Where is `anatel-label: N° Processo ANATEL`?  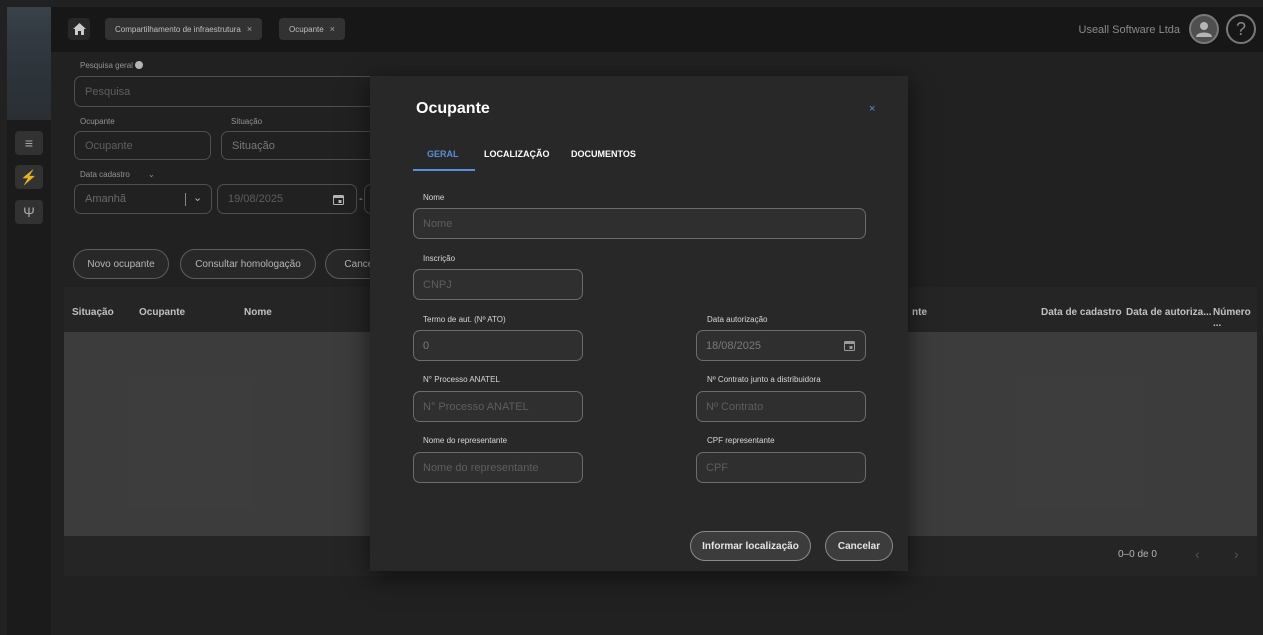
anatel-label: N° Processo ANATEL is located at coordinates (461, 379).